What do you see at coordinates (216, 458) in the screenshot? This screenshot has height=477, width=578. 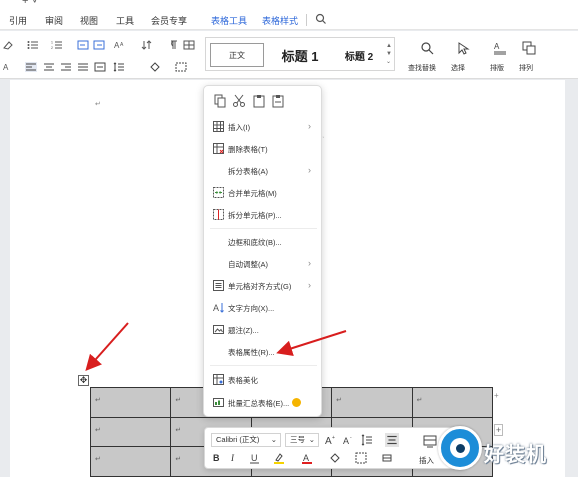 I see `bold-button: B` at bounding box center [216, 458].